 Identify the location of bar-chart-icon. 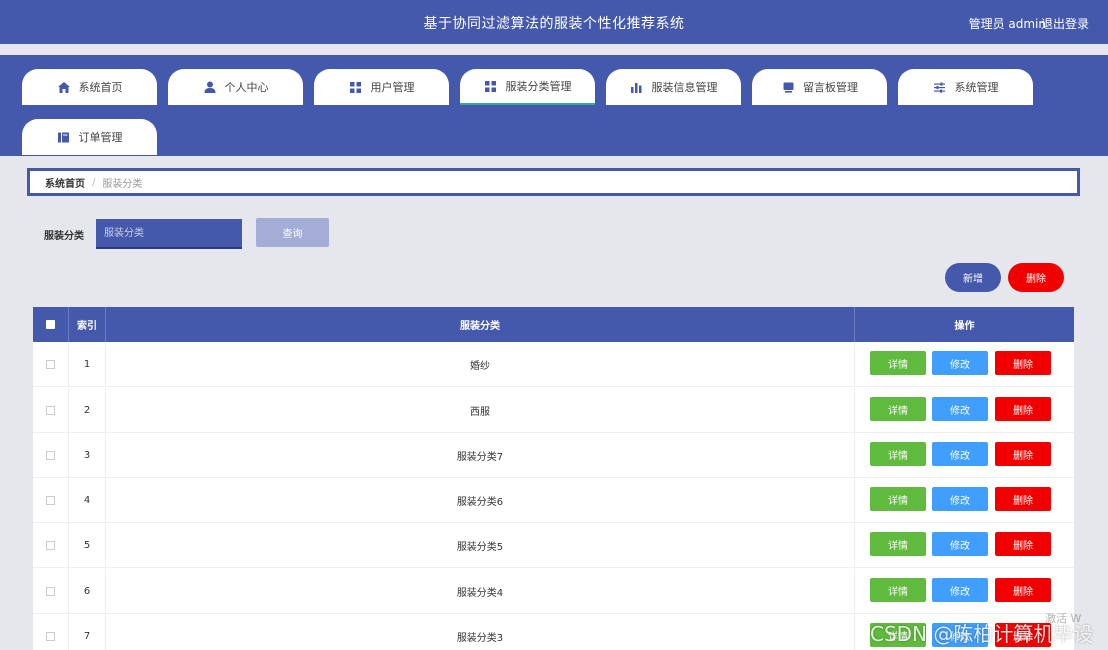
(637, 87).